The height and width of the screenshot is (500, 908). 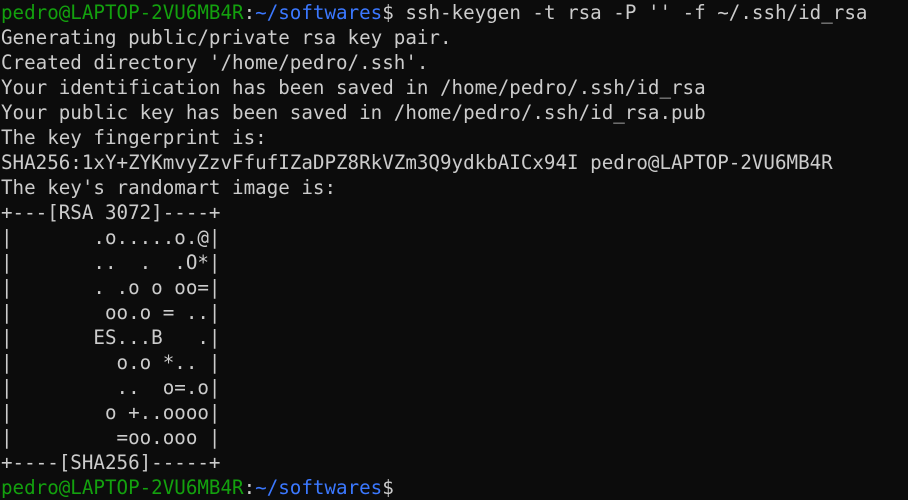 I want to click on output-line: Generating public/private rsa key pair., so click(x=226, y=37).